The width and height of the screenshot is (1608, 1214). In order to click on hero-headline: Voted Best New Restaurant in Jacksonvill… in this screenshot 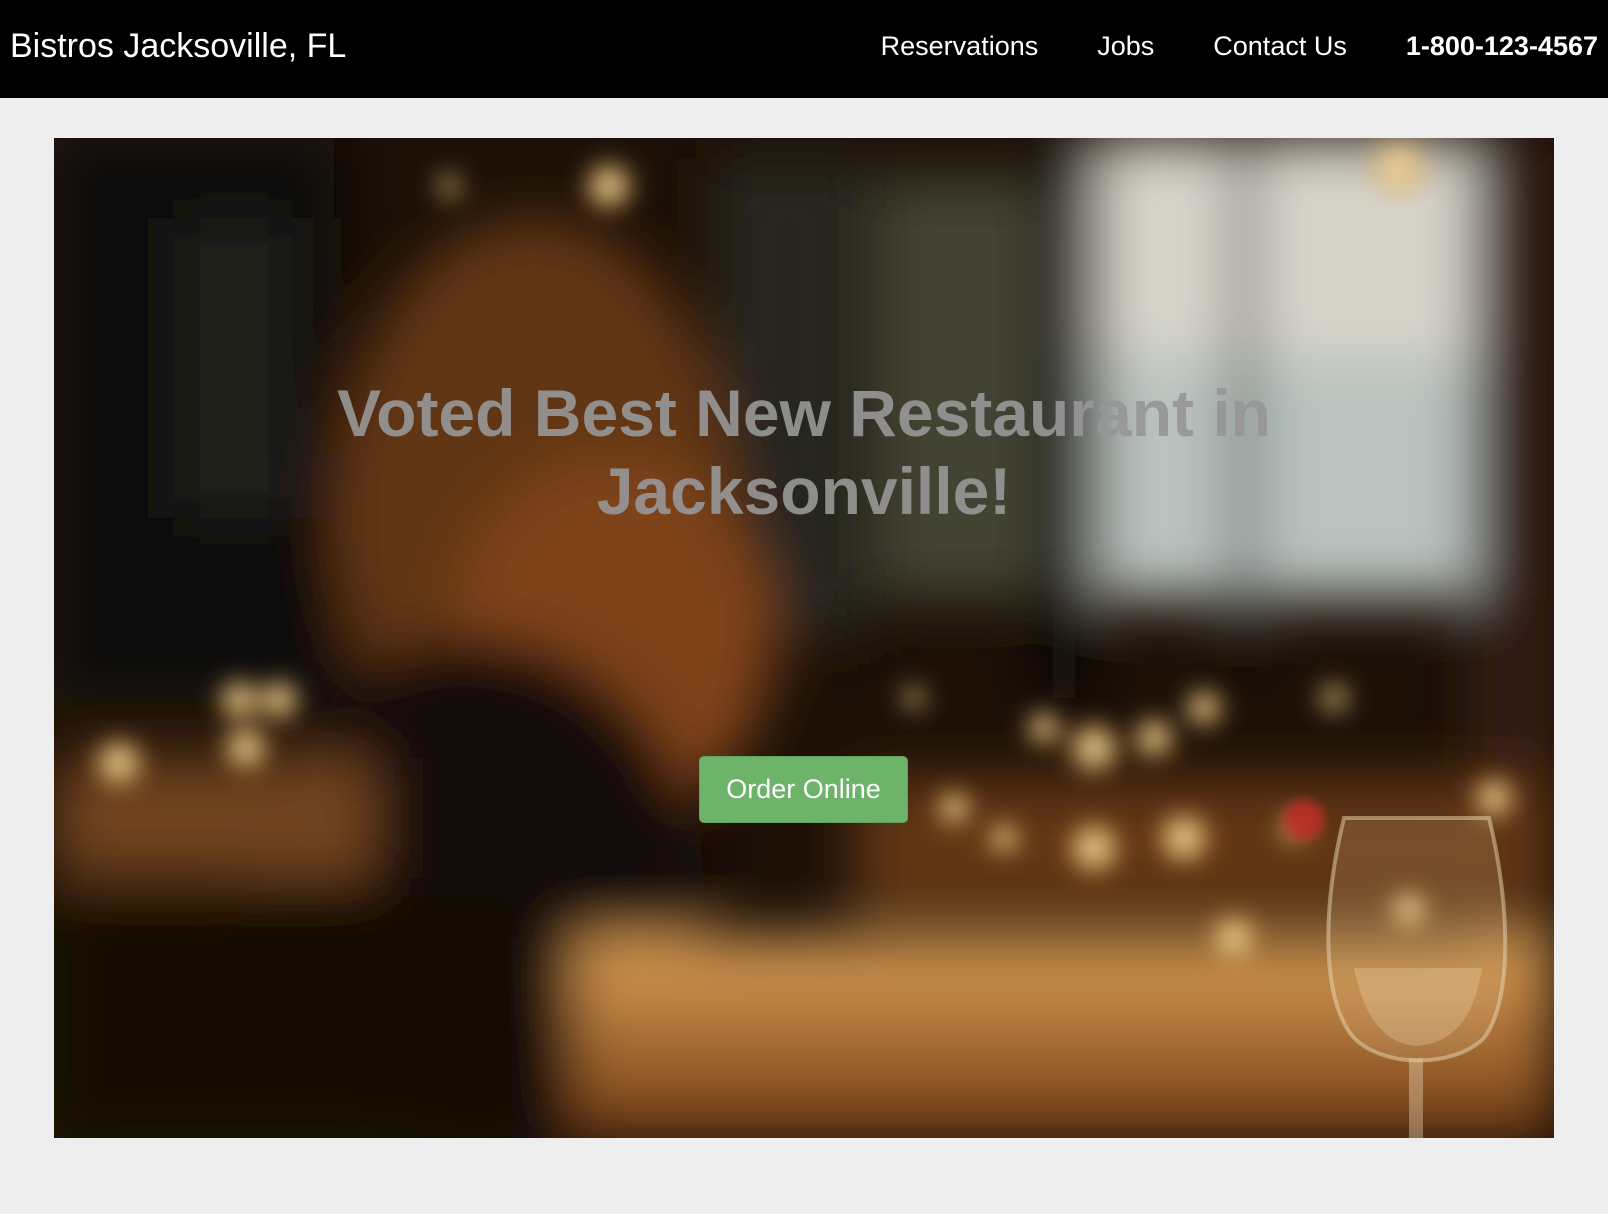, I will do `click(804, 452)`.